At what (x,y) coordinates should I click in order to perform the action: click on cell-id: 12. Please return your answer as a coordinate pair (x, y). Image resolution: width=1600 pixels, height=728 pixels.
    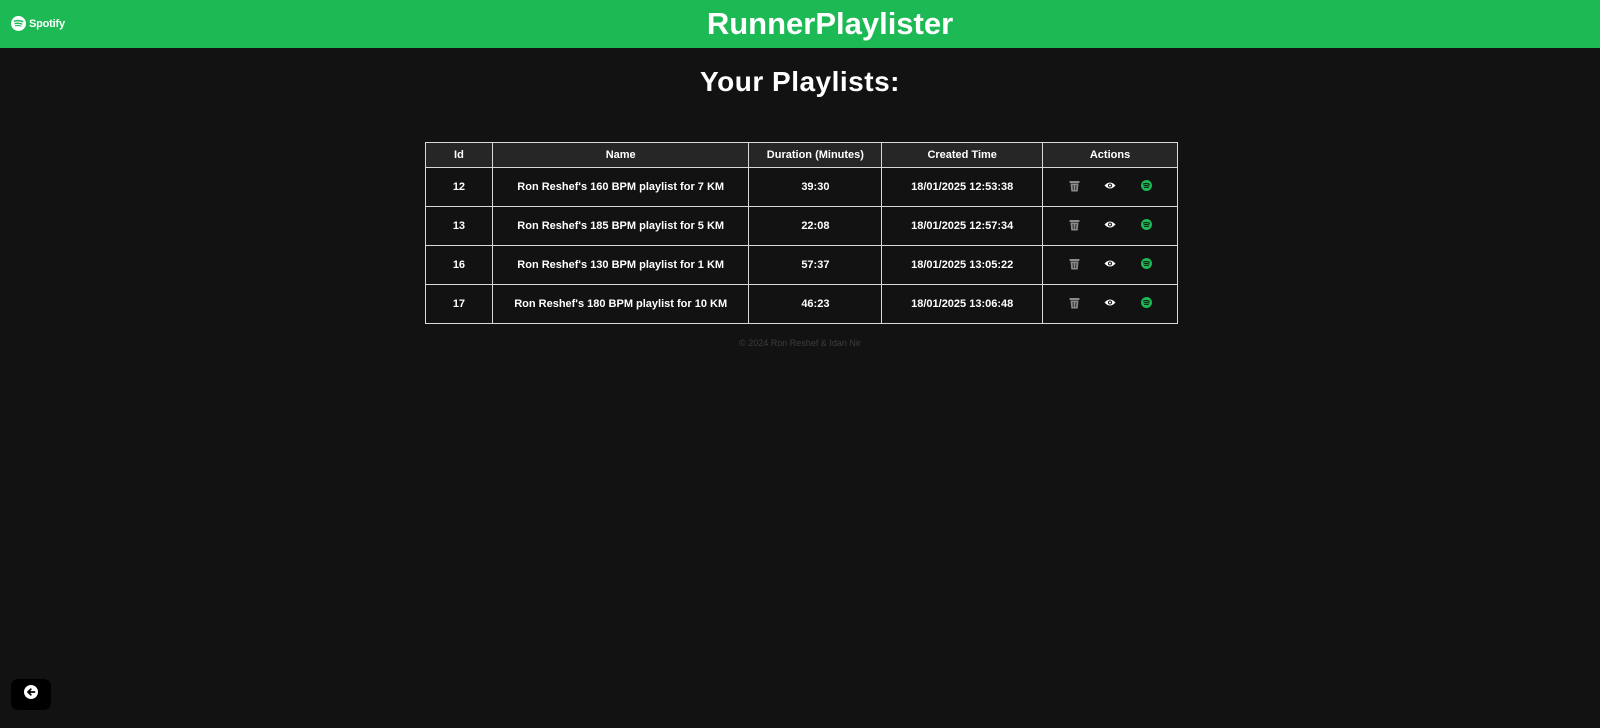
    Looking at the image, I should click on (459, 187).